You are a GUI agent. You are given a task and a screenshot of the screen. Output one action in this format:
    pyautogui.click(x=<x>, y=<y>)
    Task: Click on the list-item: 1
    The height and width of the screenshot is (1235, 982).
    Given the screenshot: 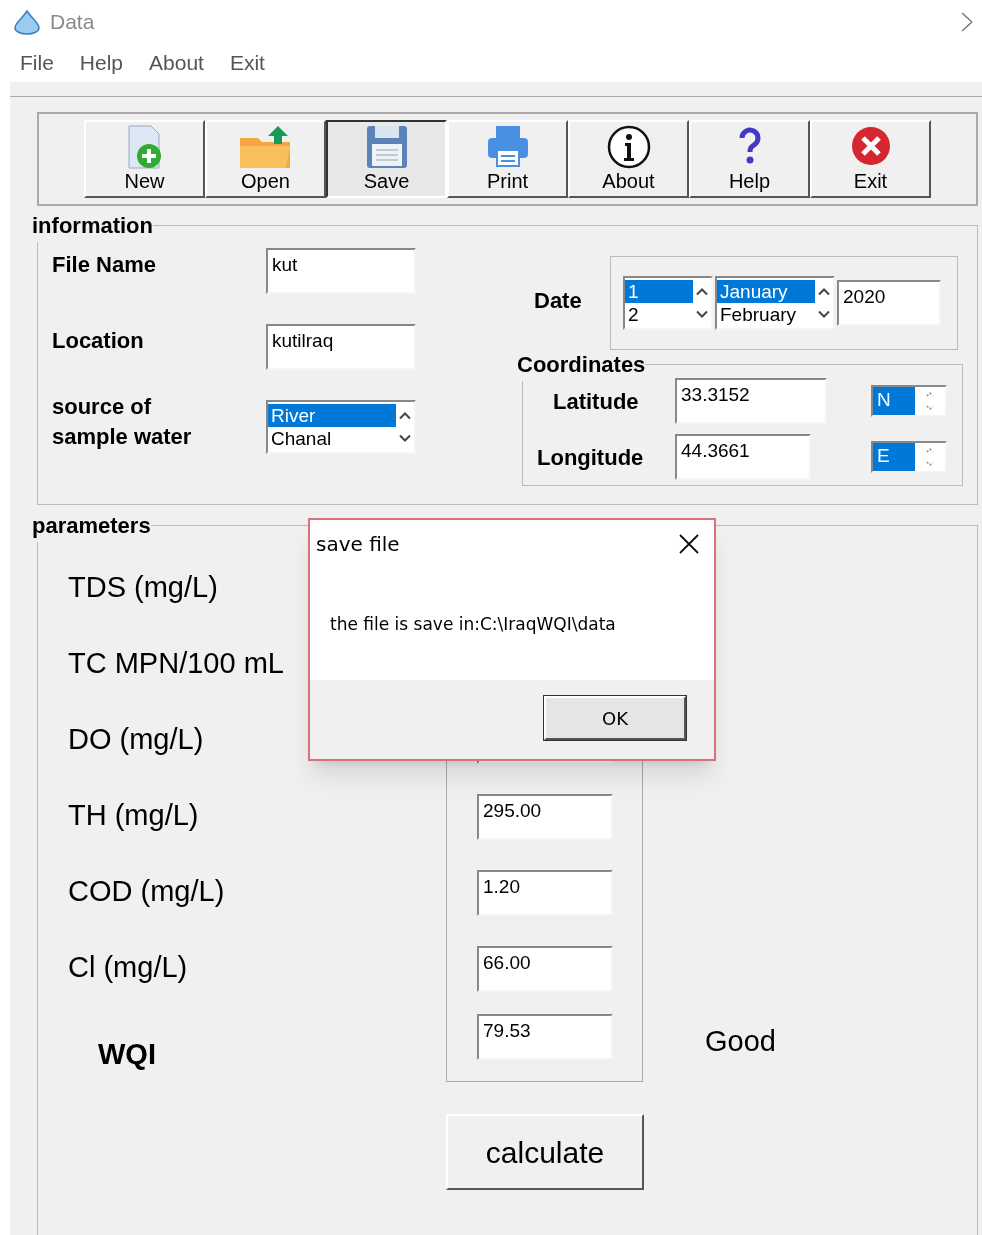 What is the action you would take?
    pyautogui.click(x=659, y=291)
    